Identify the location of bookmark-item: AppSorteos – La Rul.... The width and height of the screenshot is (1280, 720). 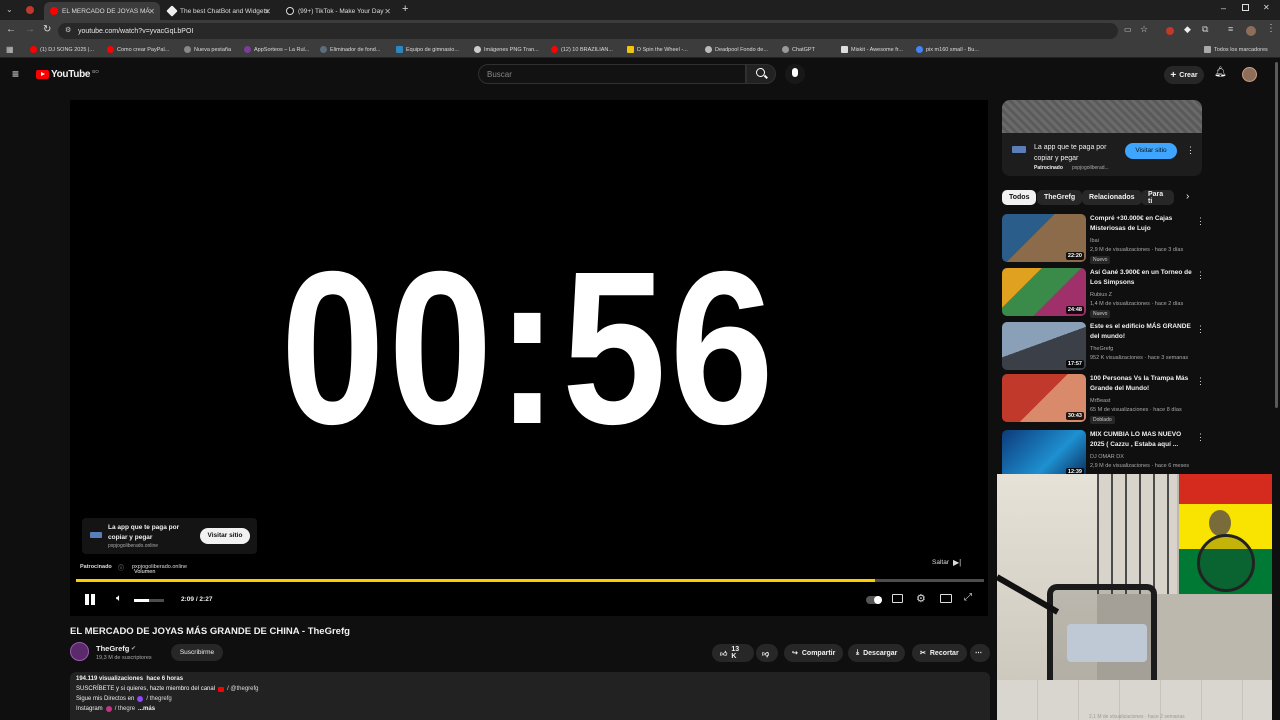
(276, 49).